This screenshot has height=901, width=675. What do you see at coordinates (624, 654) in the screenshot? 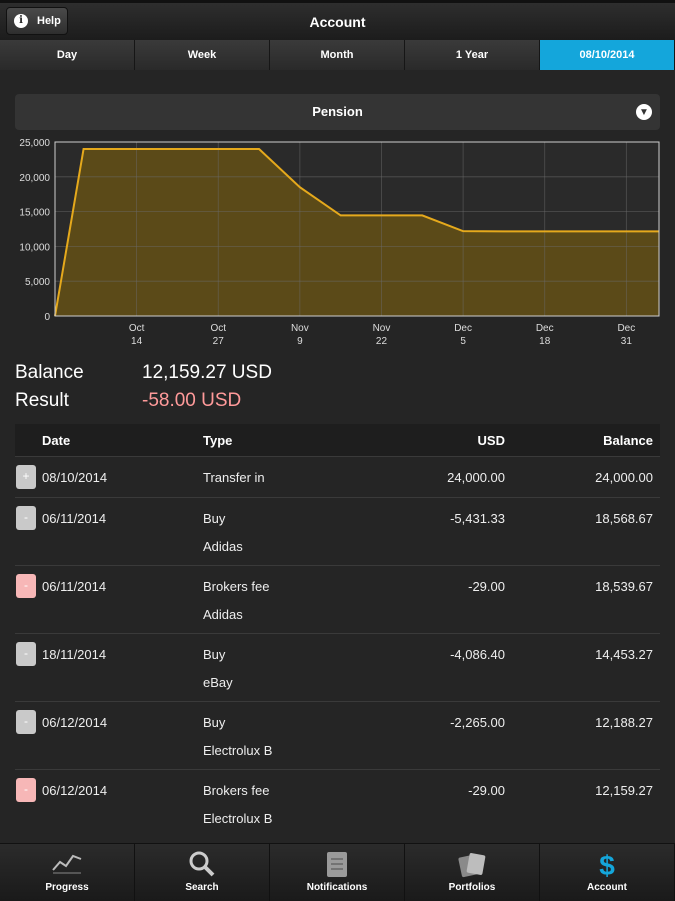
I see `row-balance: 14,453.27` at bounding box center [624, 654].